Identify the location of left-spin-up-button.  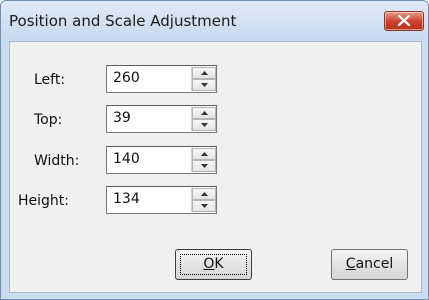
(204, 73).